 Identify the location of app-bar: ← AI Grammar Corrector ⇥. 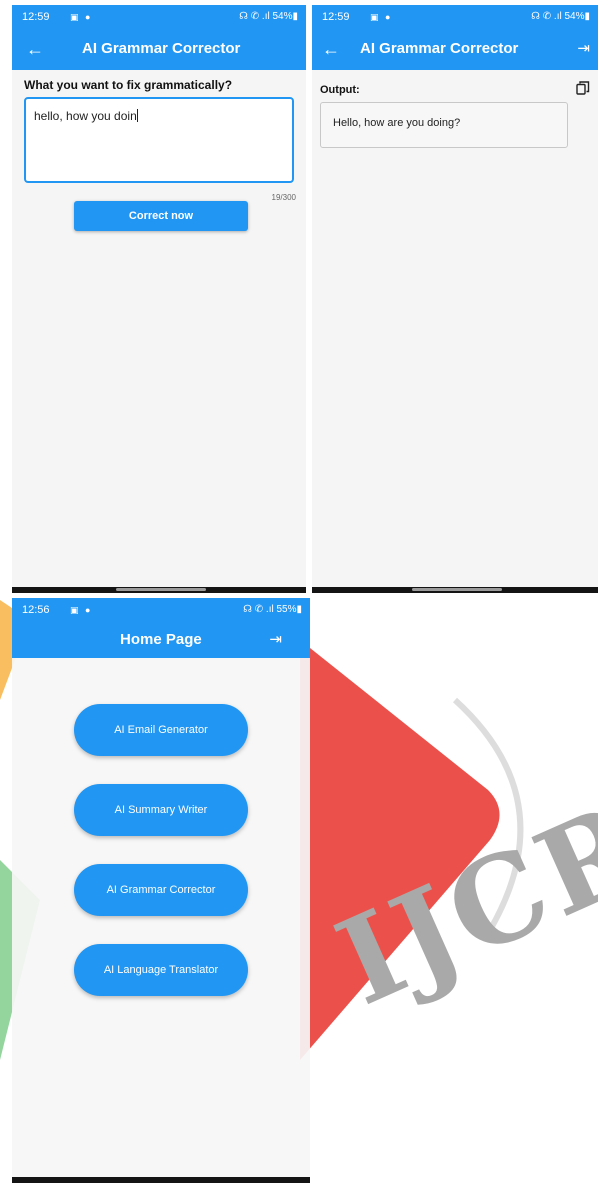
(455, 50).